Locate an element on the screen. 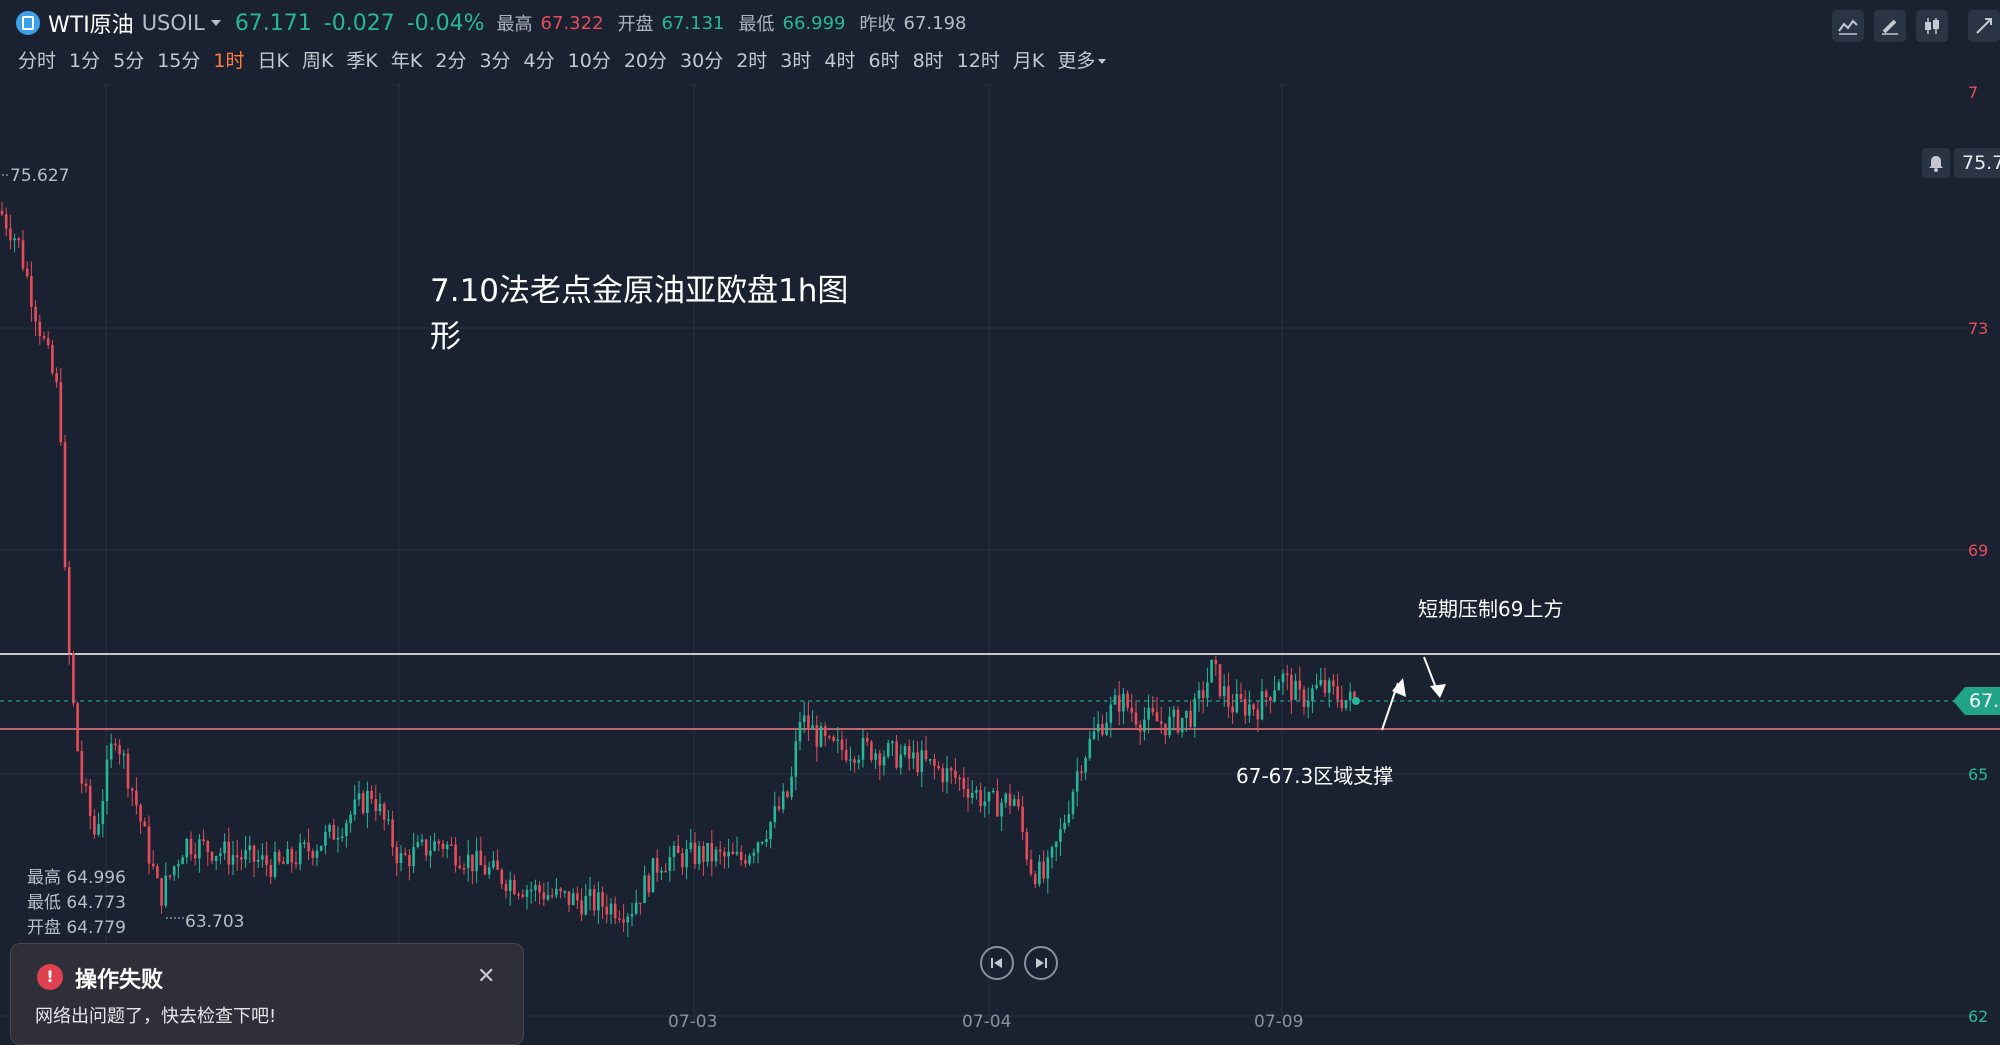 The height and width of the screenshot is (1045, 2000). timeframe-tab: 4时 is located at coordinates (839, 59).